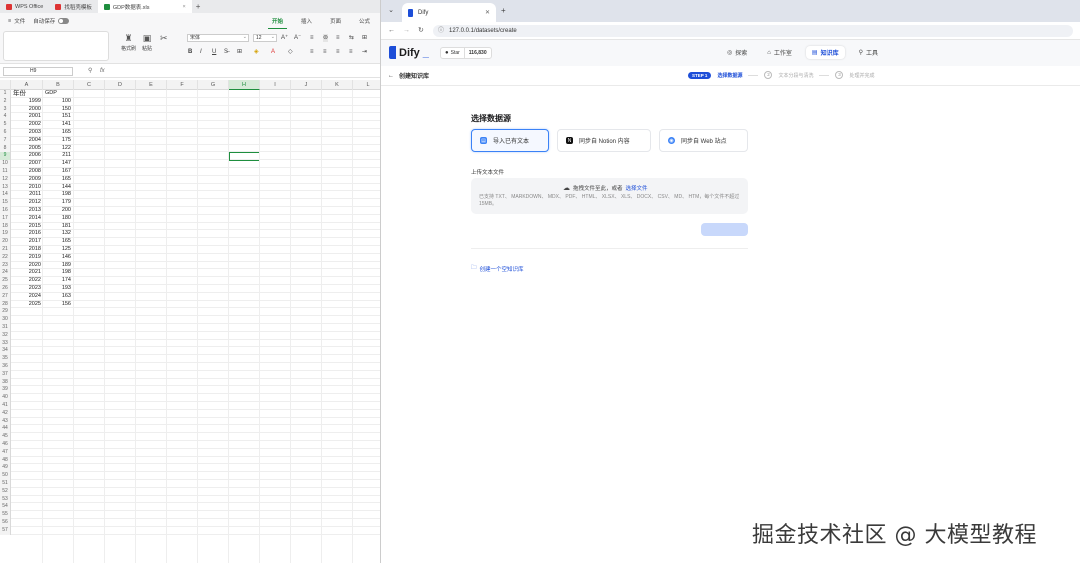 This screenshot has width=1080, height=563. What do you see at coordinates (265, 38) in the screenshot?
I see `font-size-select: 12` at bounding box center [265, 38].